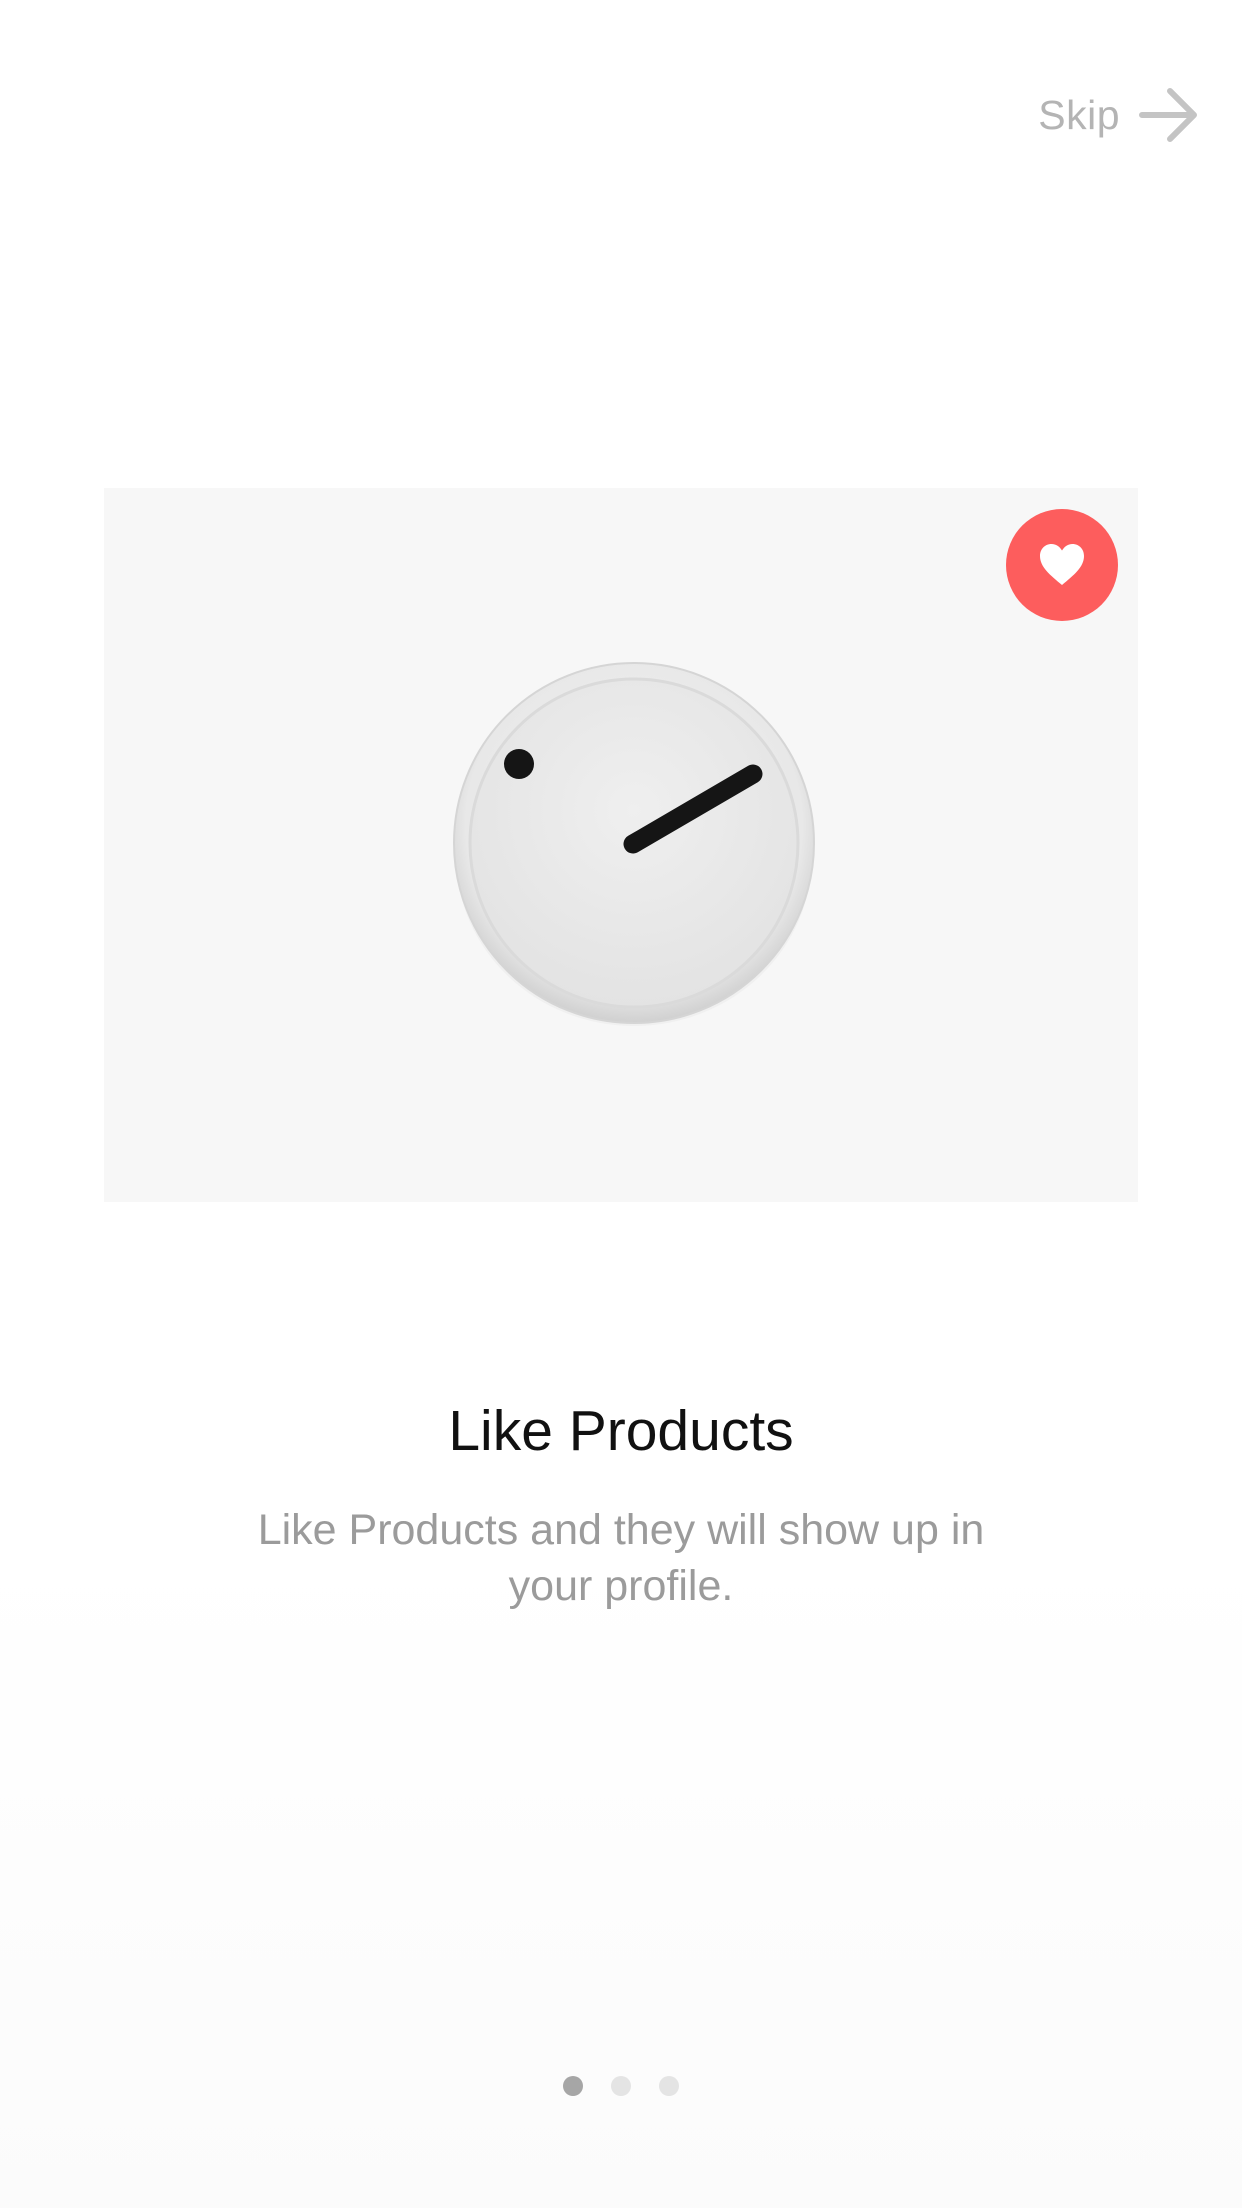 This screenshot has height=2208, width=1242. Describe the element at coordinates (621, 1431) in the screenshot. I see `onboarding-title: Like Products` at that location.